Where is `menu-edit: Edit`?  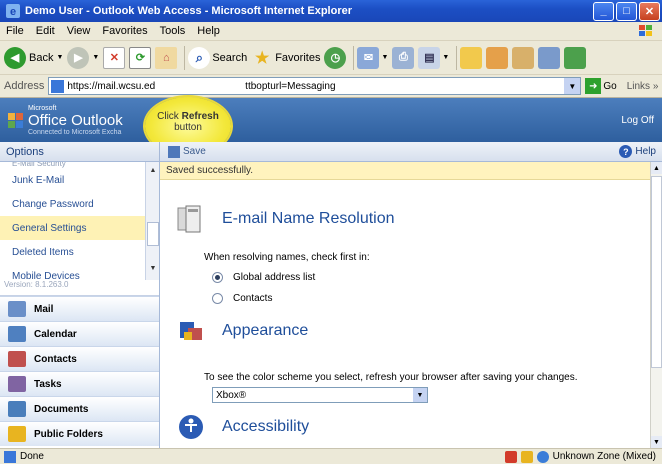 menu-edit: Edit is located at coordinates (45, 31).